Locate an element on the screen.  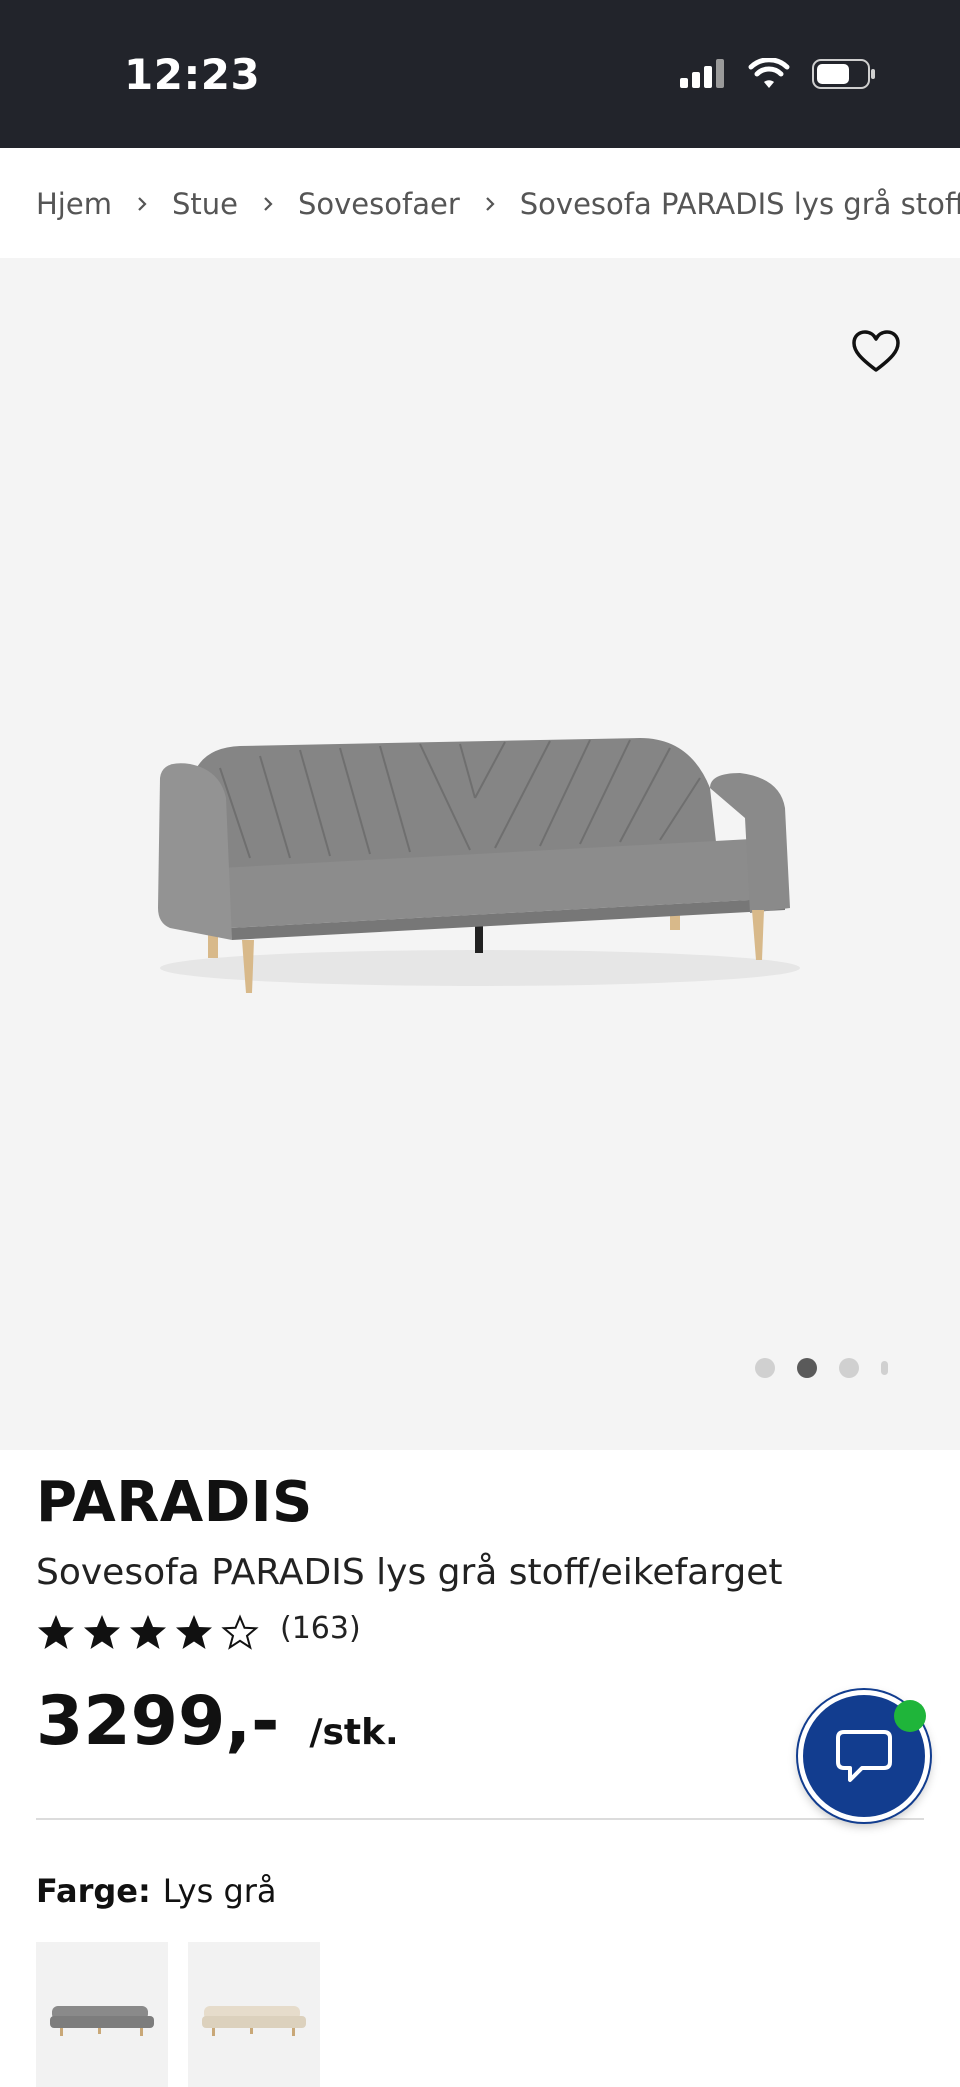
breadcrumb-current: Sovesofa PARADIS lys grå stoff/eik is located at coordinates (739, 204).